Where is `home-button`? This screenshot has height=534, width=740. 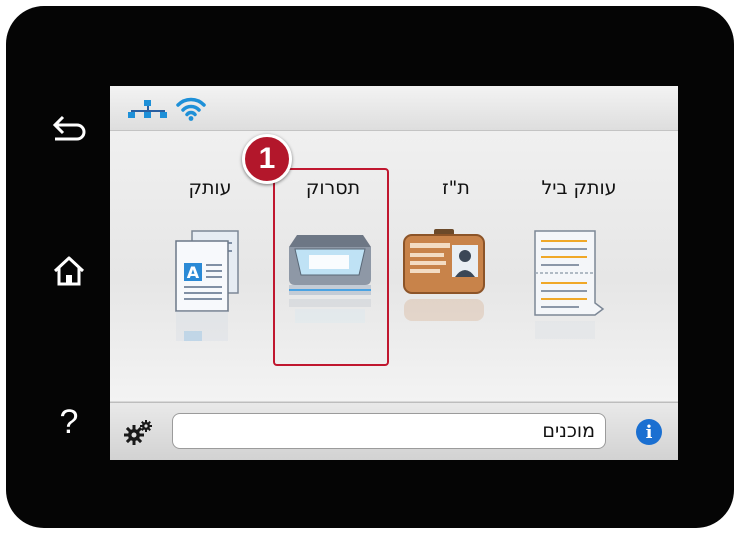 home-button is located at coordinates (69, 271).